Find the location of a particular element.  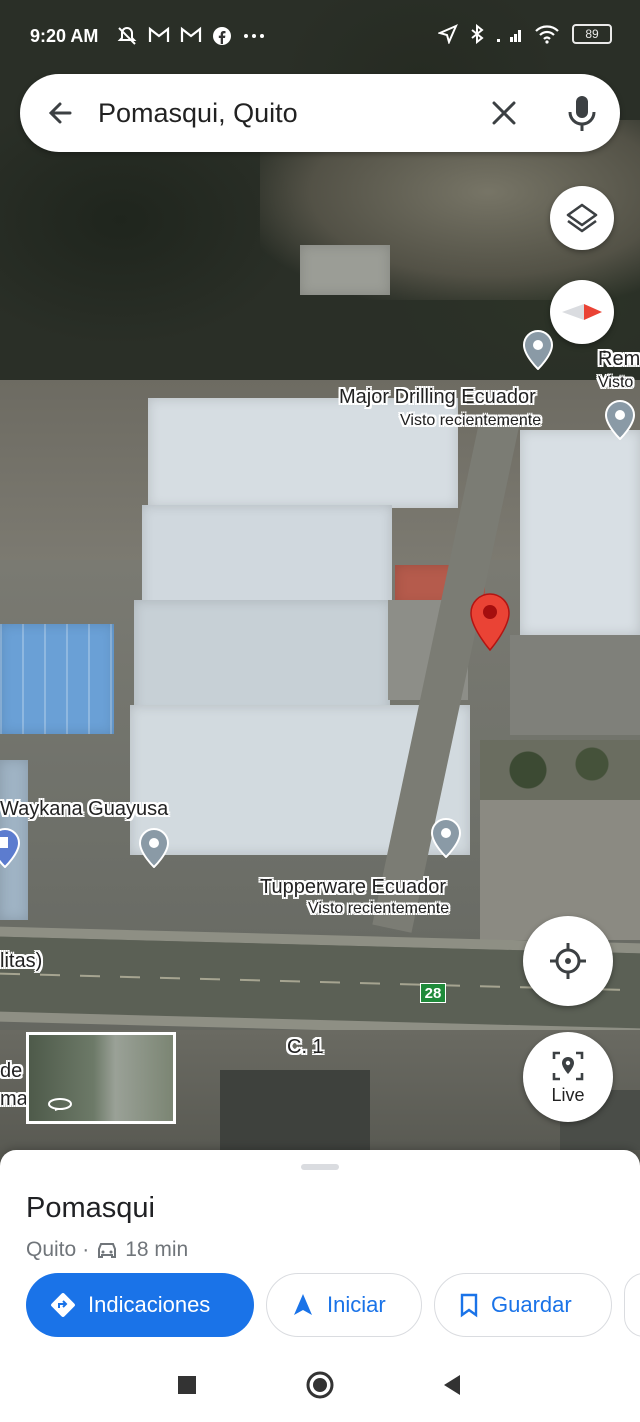

start-navigation-button: Iniciar is located at coordinates (344, 1305).